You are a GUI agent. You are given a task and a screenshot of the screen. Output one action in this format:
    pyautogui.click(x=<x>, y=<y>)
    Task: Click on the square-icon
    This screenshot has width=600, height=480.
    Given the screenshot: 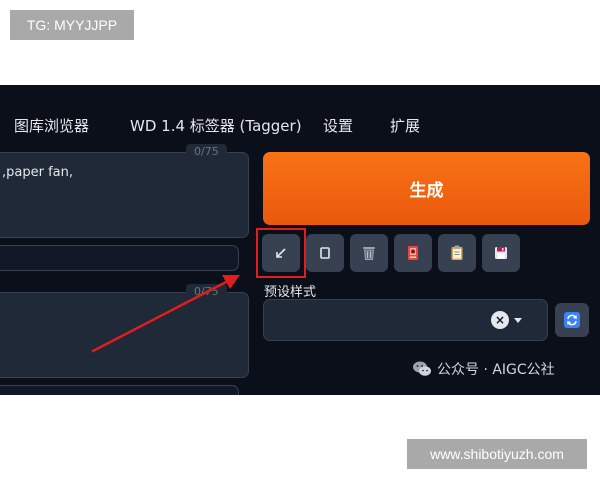 What is the action you would take?
    pyautogui.click(x=325, y=253)
    